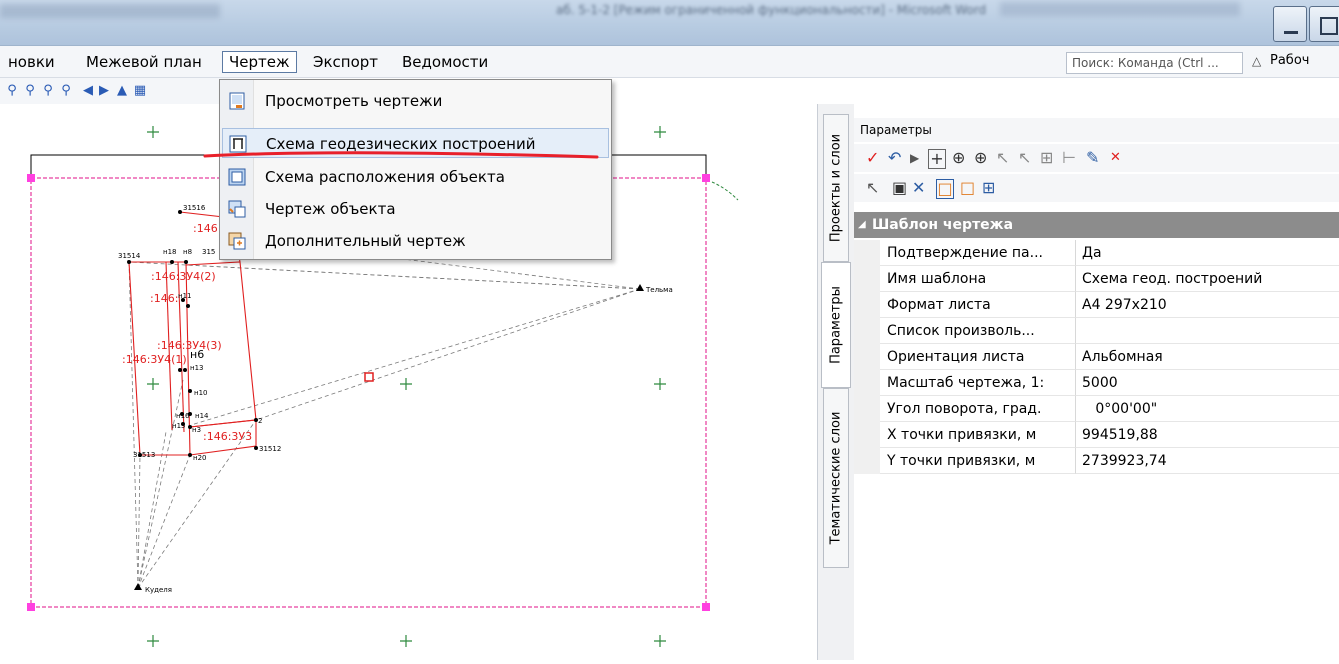  What do you see at coordinates (1207, 383) in the screenshot?
I see `property-value: 5000` at bounding box center [1207, 383].